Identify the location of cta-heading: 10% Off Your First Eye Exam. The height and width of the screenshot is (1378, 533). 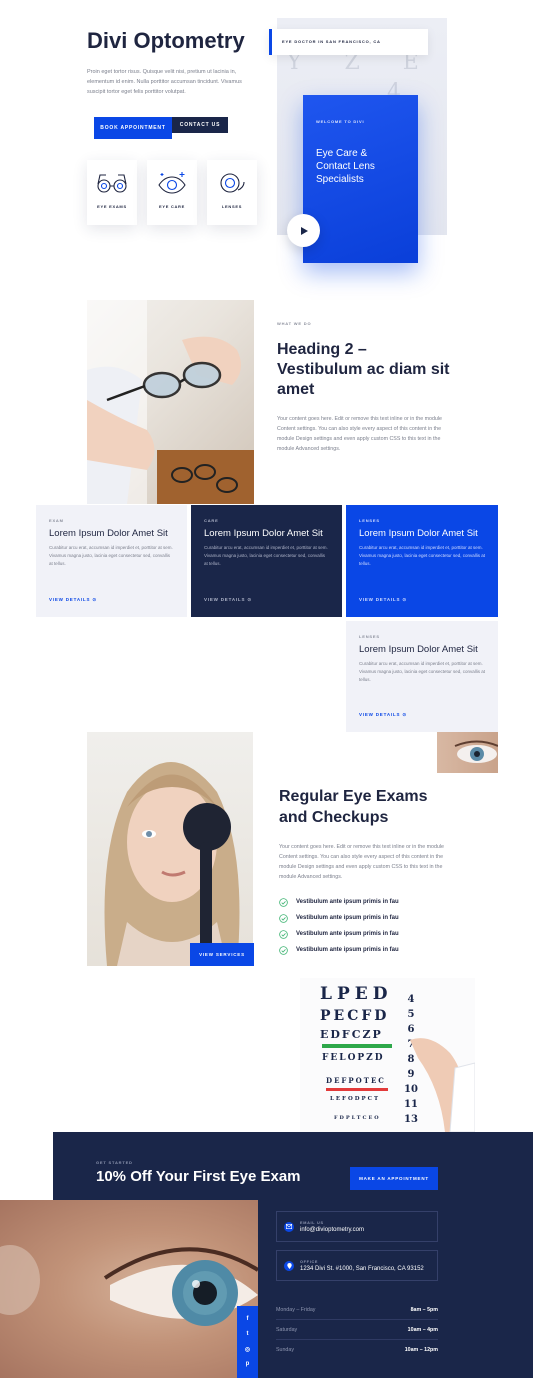
(198, 1176).